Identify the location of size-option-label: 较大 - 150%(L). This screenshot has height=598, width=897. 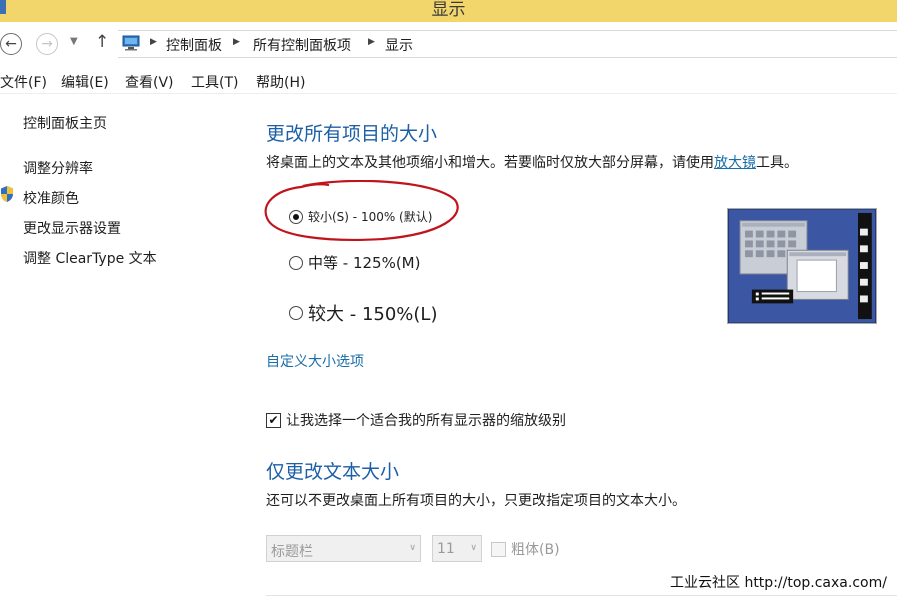
(373, 314).